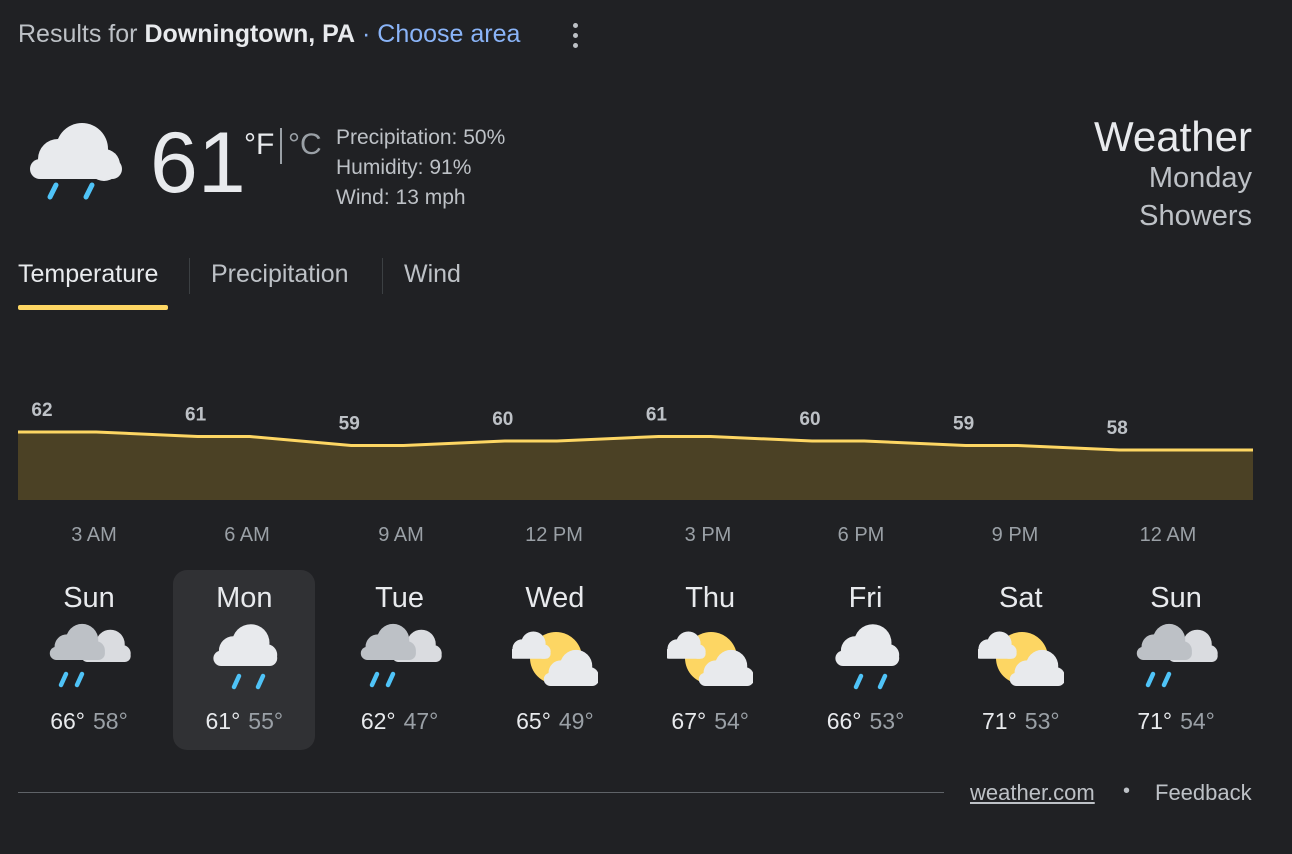 Image resolution: width=1292 pixels, height=854 pixels. I want to click on low-temp: 55°, so click(266, 721).